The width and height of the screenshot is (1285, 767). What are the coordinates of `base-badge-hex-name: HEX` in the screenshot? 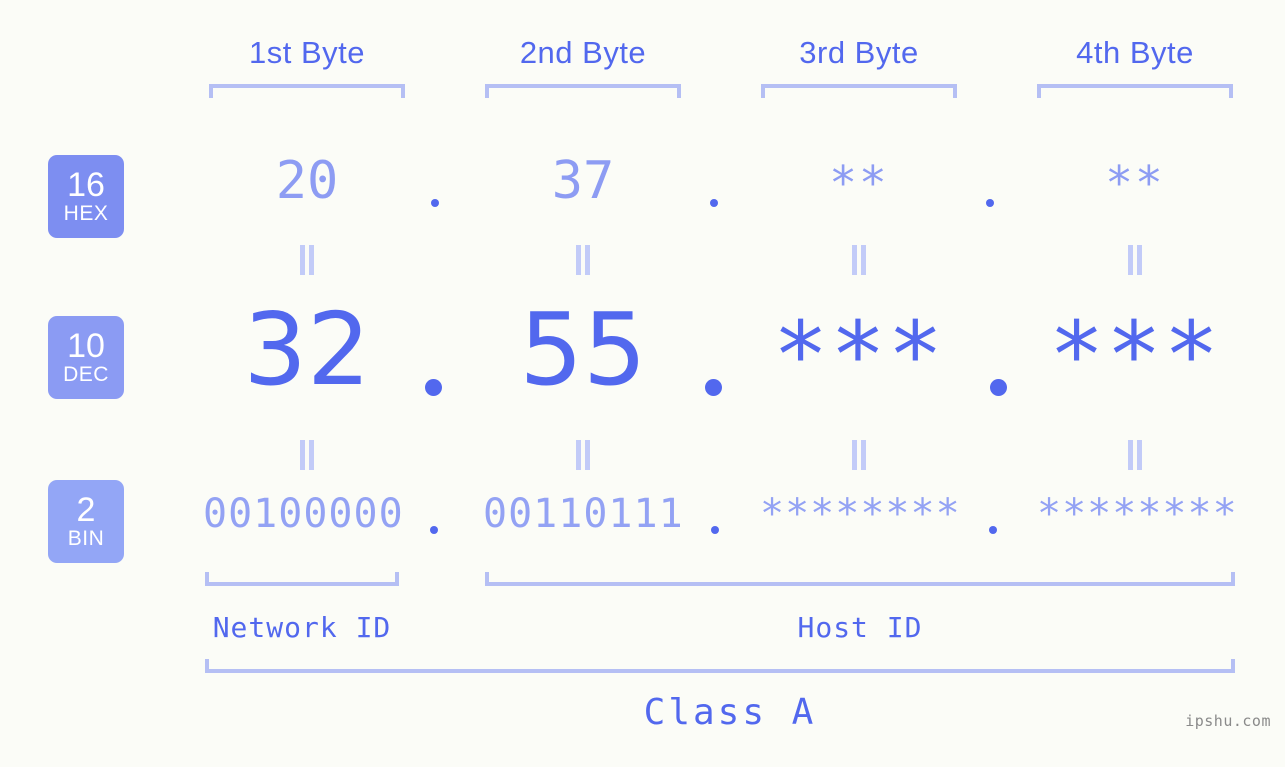 It's located at (86, 213).